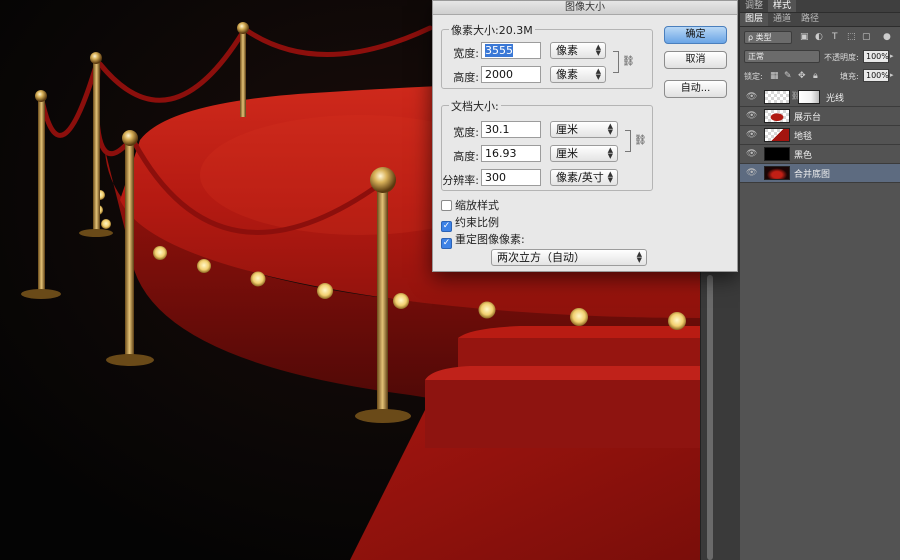 Image resolution: width=900 pixels, height=560 pixels. I want to click on resample-method-select: 两次立方（自动） ▲ ▼, so click(569, 257).